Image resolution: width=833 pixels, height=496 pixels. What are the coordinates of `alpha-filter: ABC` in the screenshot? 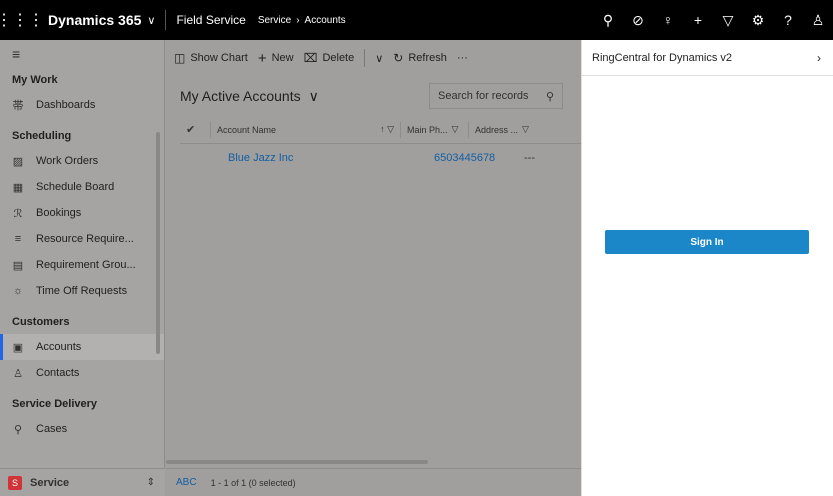 It's located at (186, 482).